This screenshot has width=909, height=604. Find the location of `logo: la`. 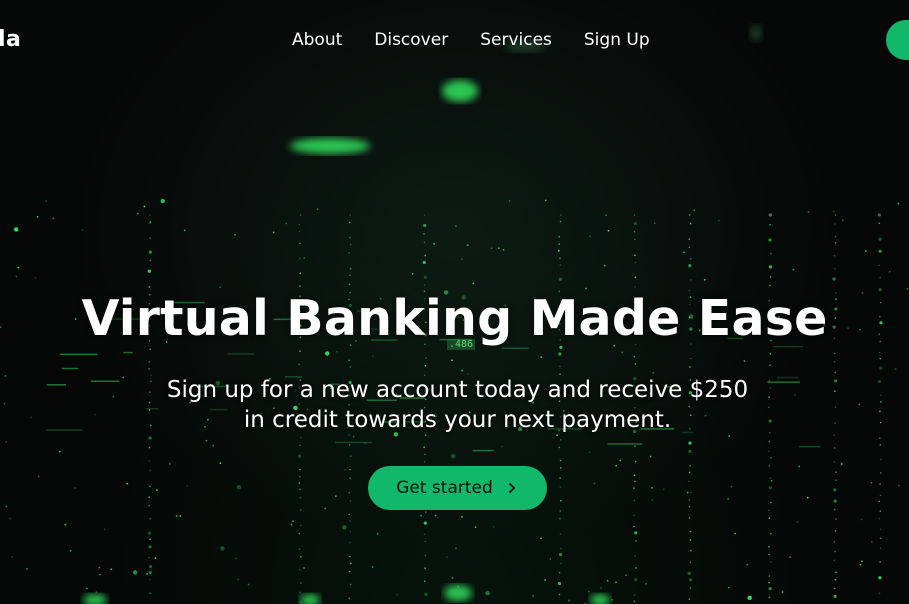

logo: la is located at coordinates (10, 39).